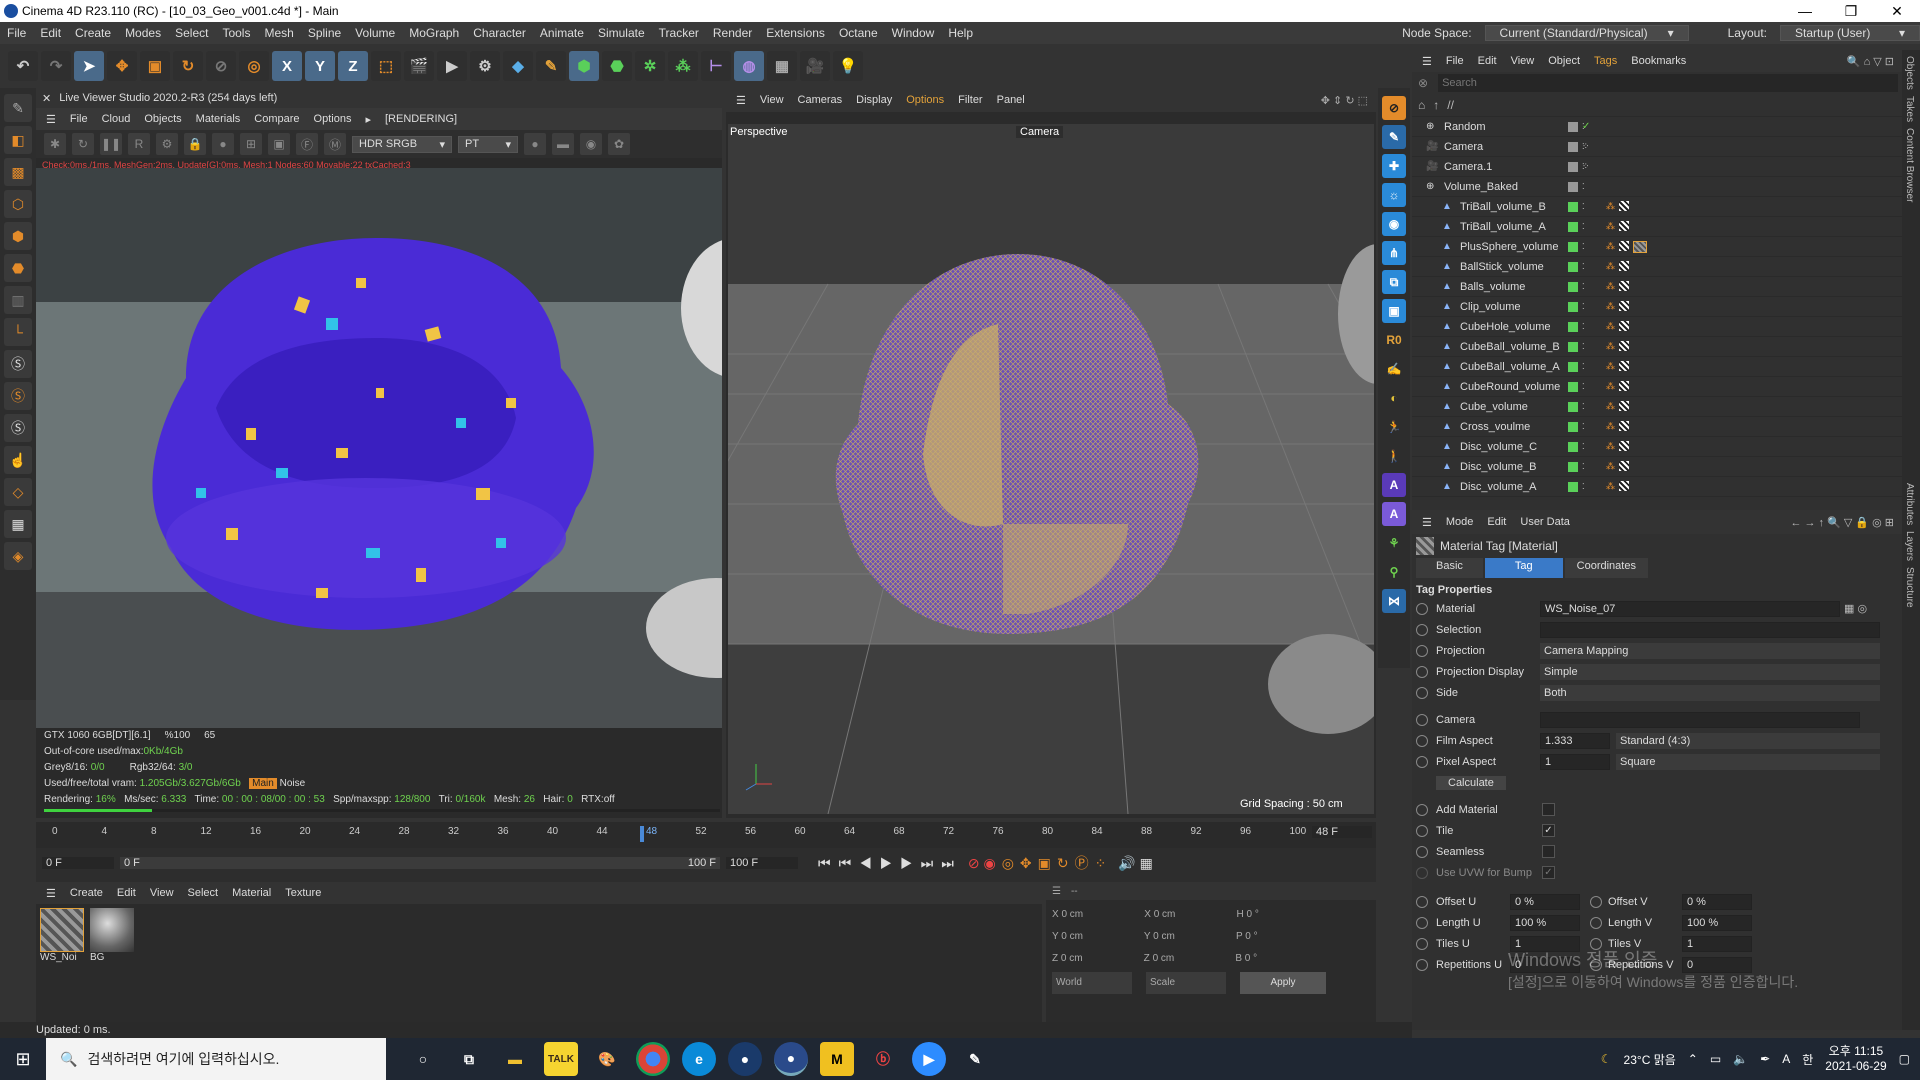  I want to click on om-tool-icons: 🔍 ⌂ ▽ ⊡, so click(1870, 61).